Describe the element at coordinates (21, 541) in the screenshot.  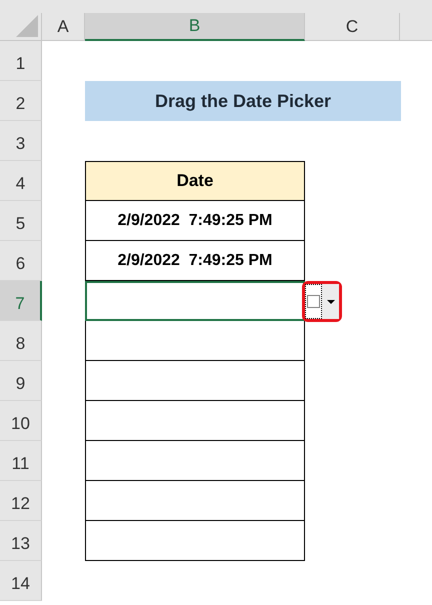
I see `row-header: 13` at that location.